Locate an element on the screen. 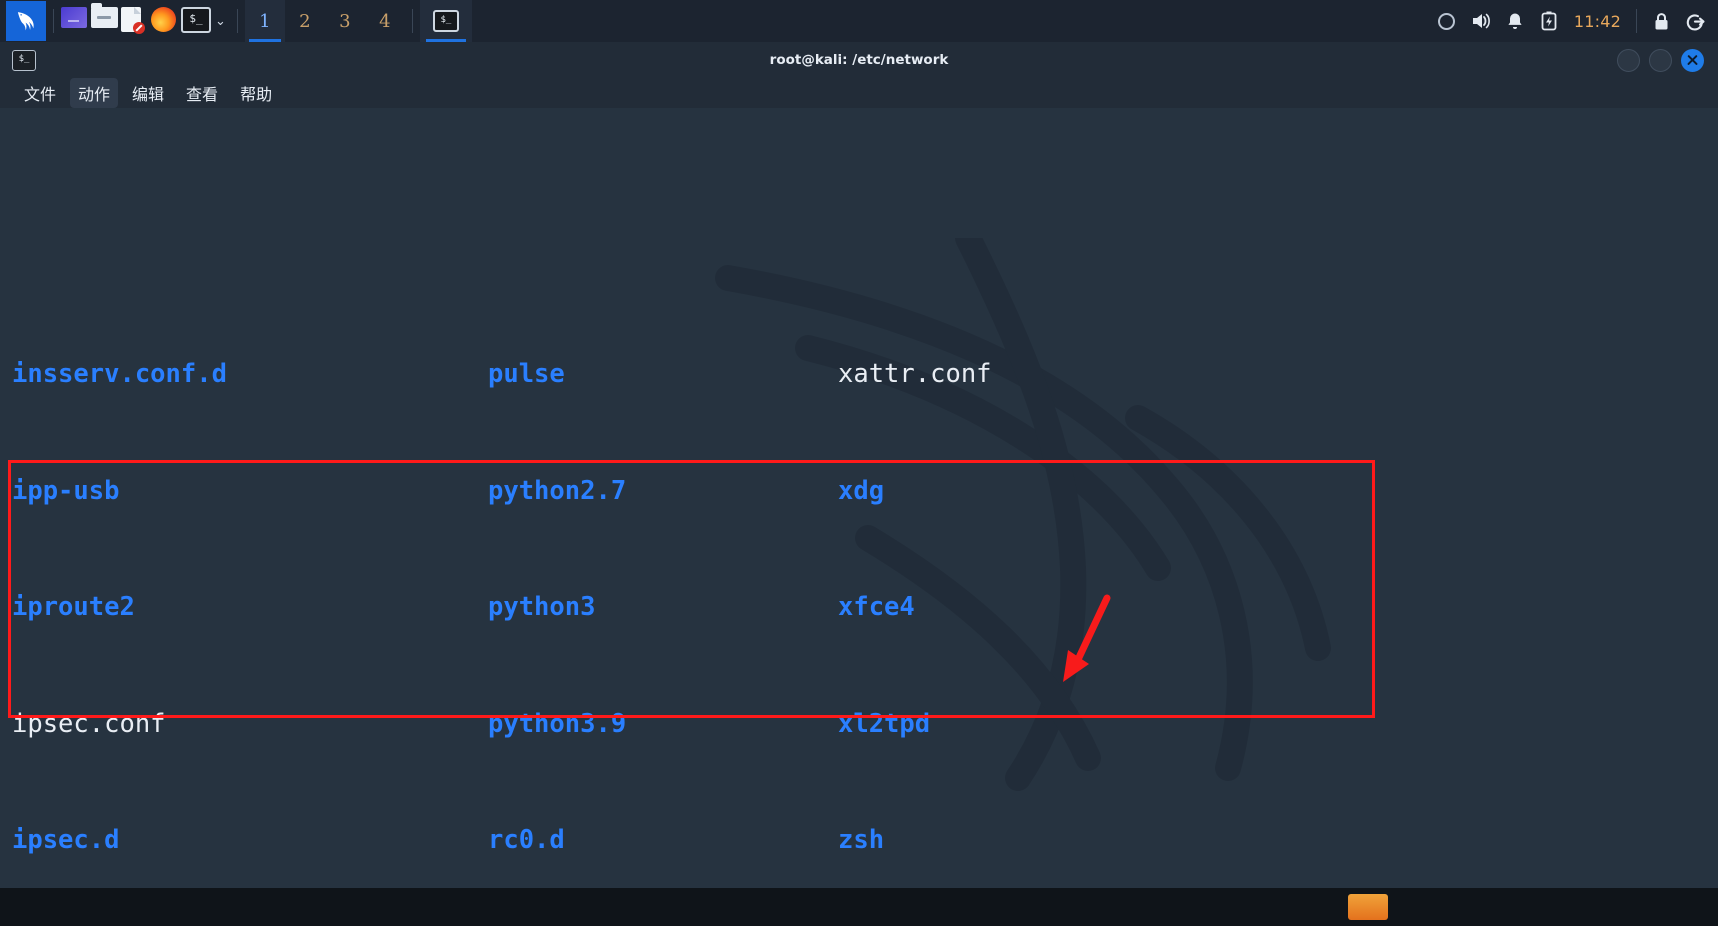  ls-entry: rc0.d is located at coordinates (526, 840).